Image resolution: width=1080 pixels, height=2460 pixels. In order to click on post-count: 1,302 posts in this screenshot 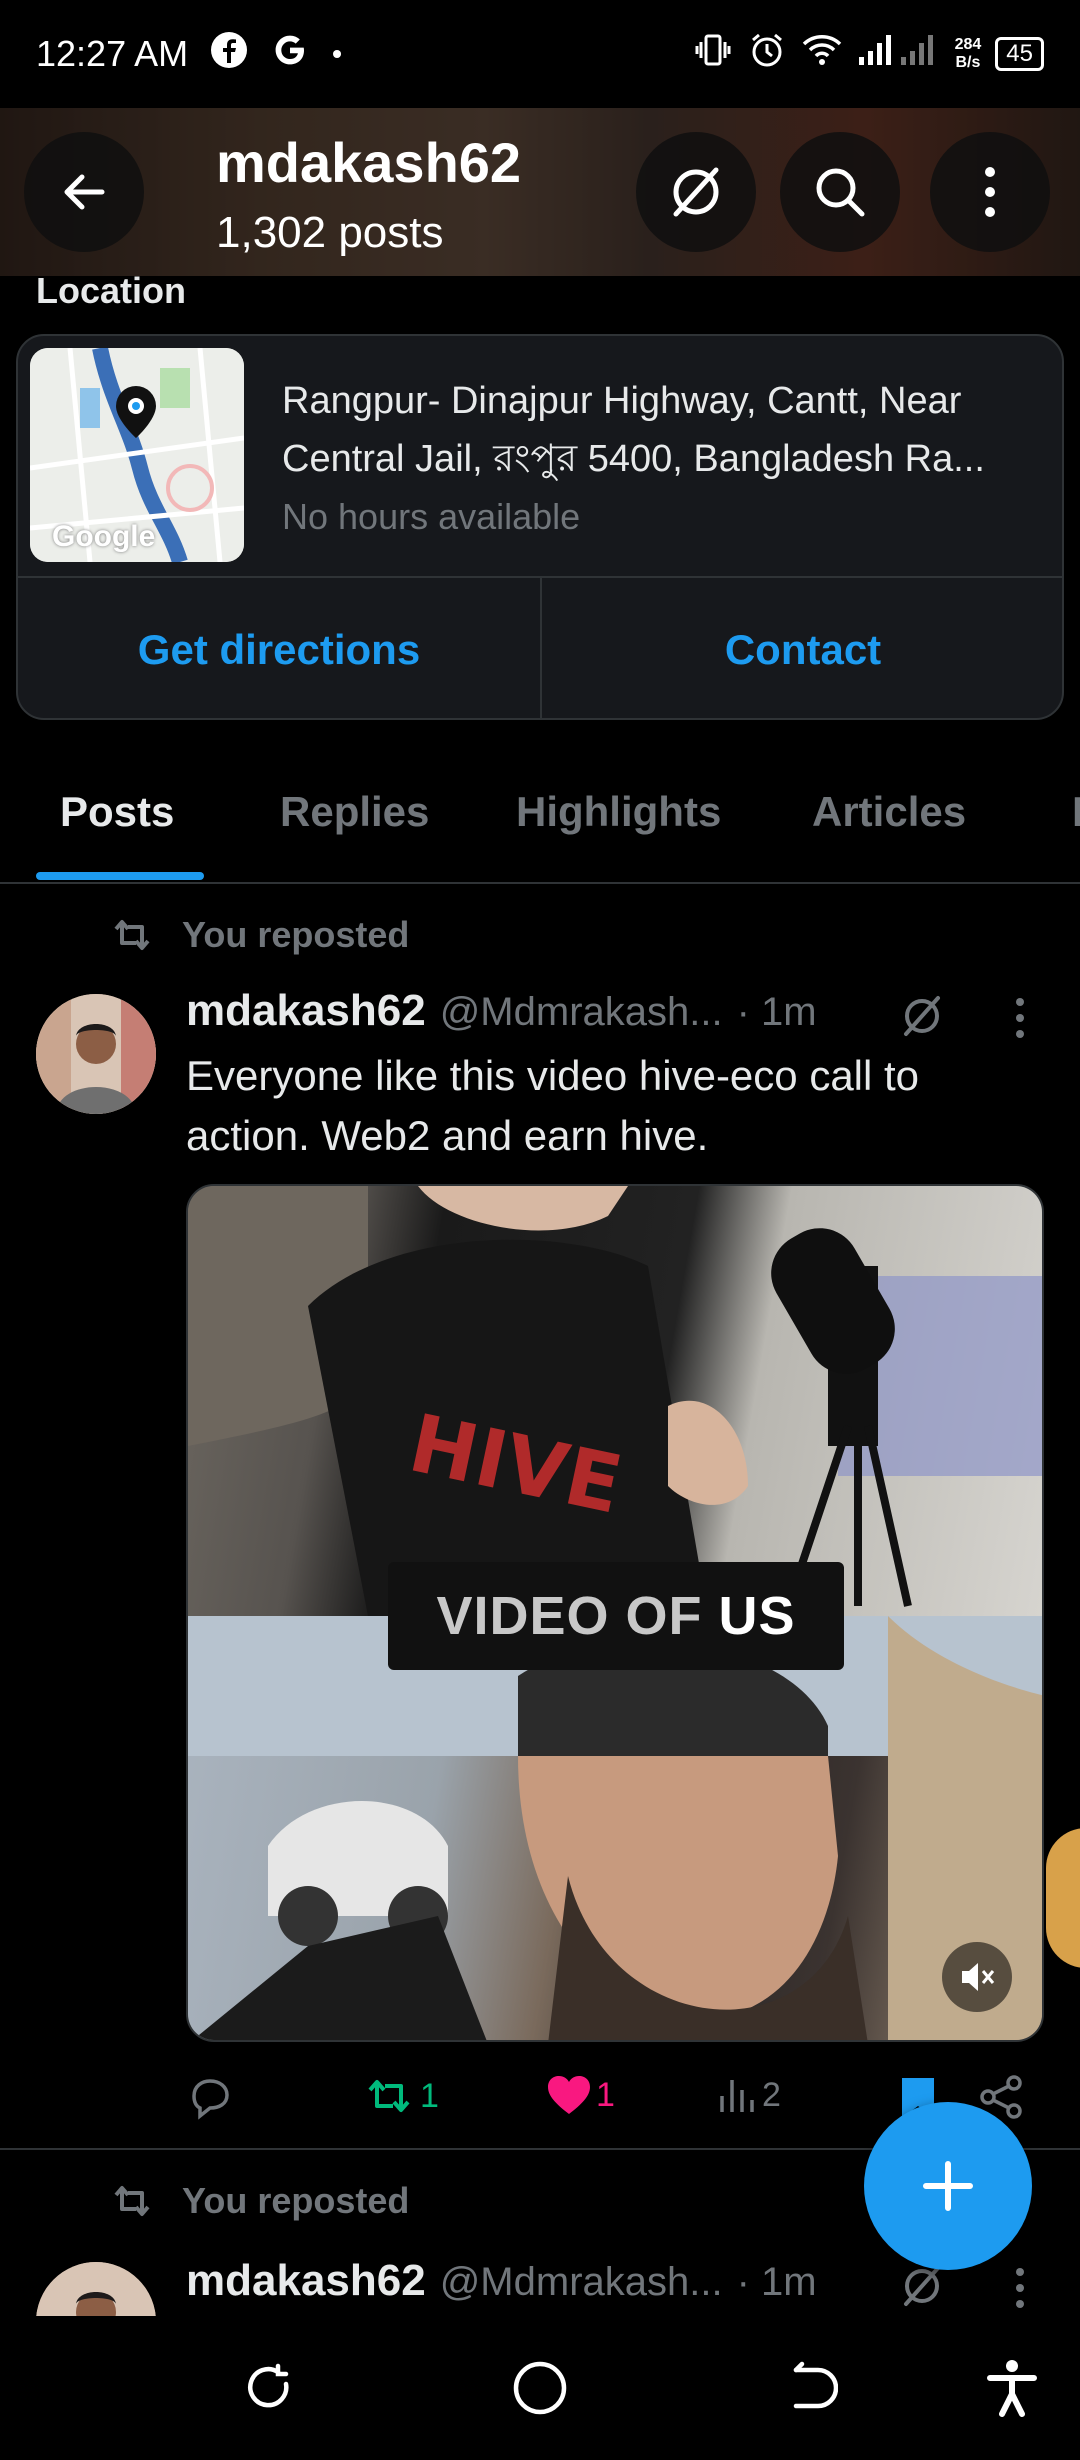, I will do `click(330, 232)`.